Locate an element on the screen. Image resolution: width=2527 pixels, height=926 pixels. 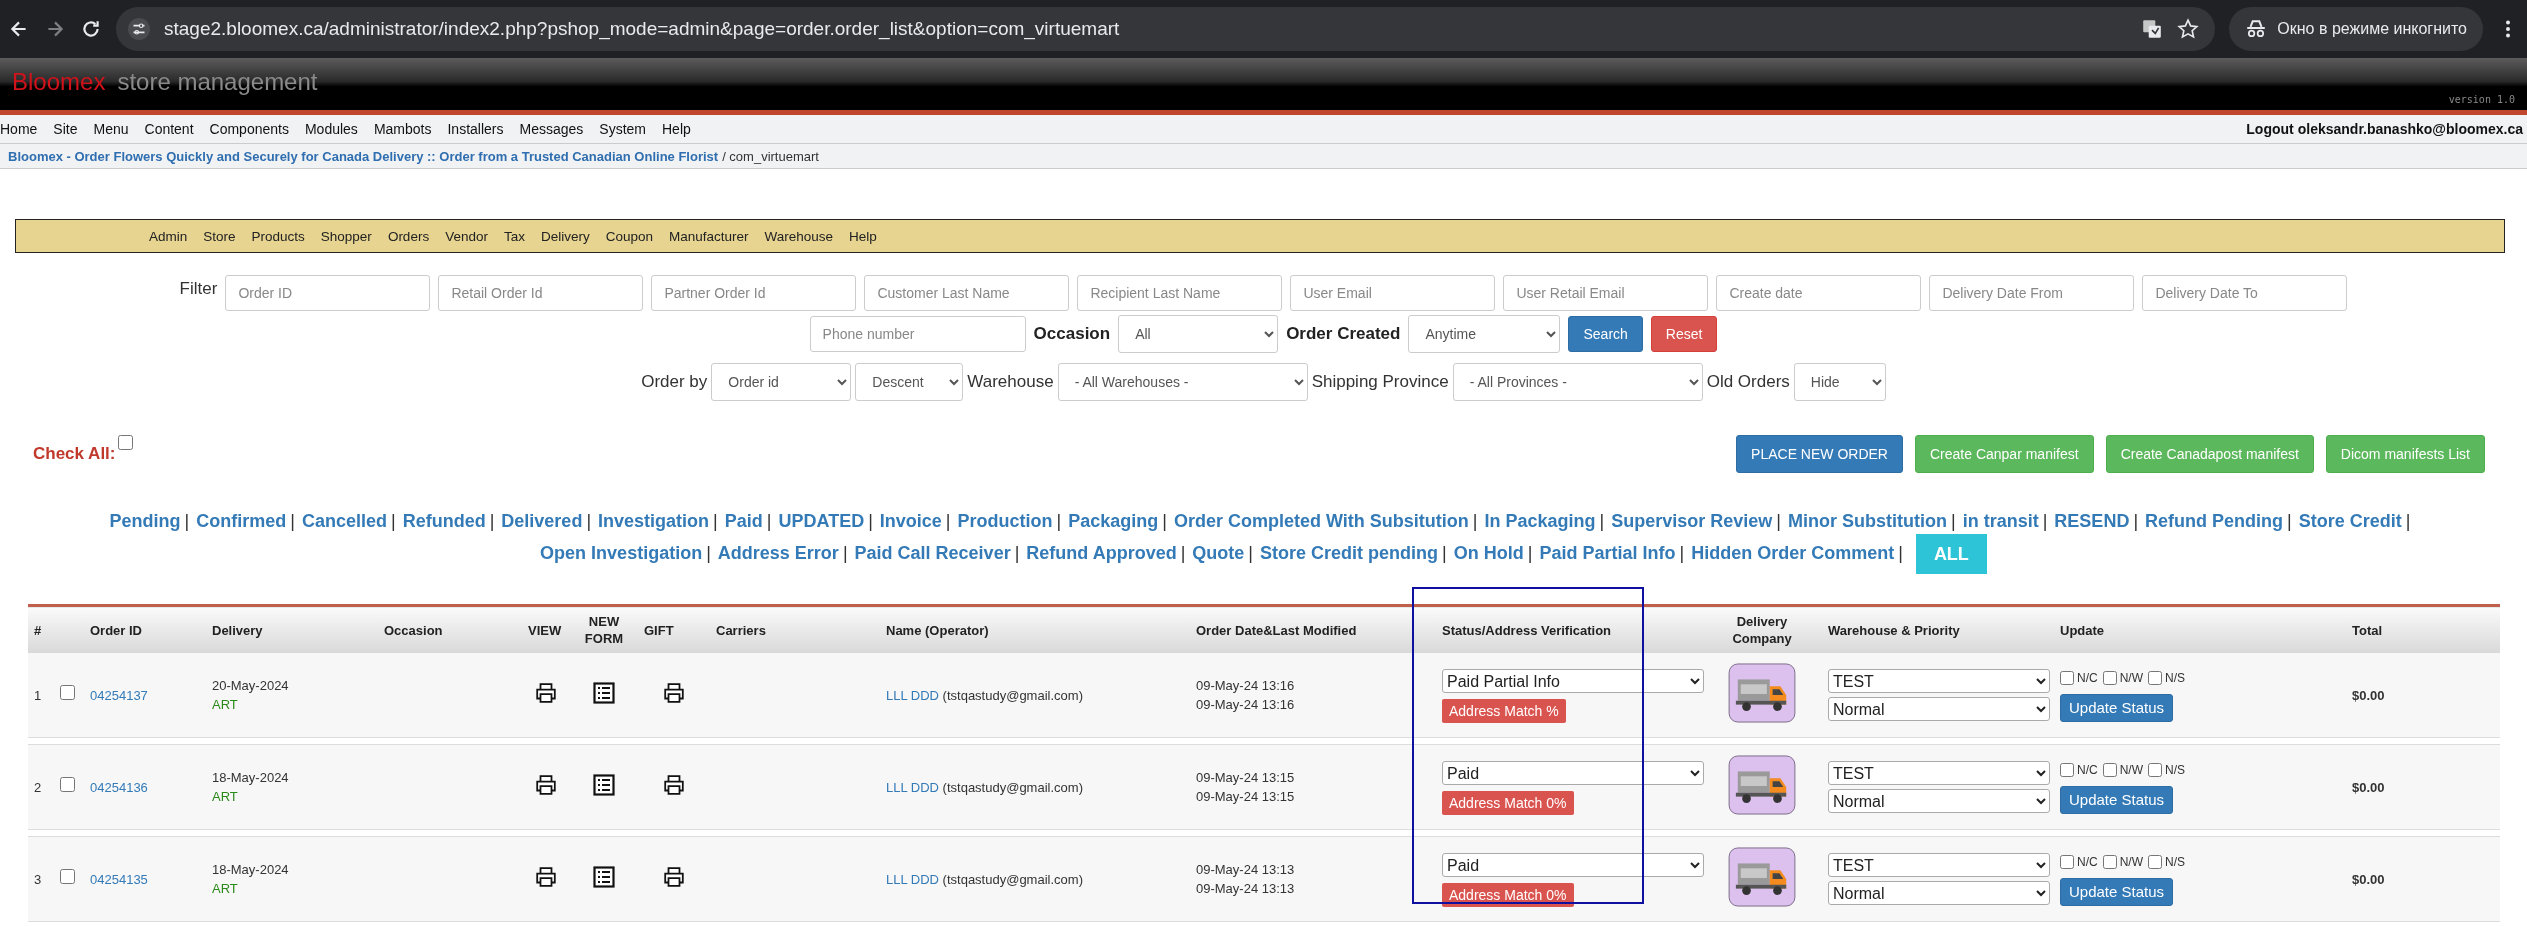
menu-item: Mambots is located at coordinates (402, 129).